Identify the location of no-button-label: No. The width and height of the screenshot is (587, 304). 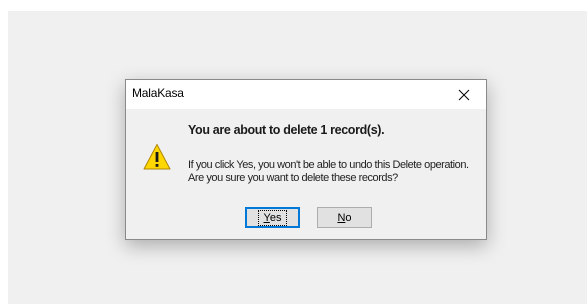
(344, 217).